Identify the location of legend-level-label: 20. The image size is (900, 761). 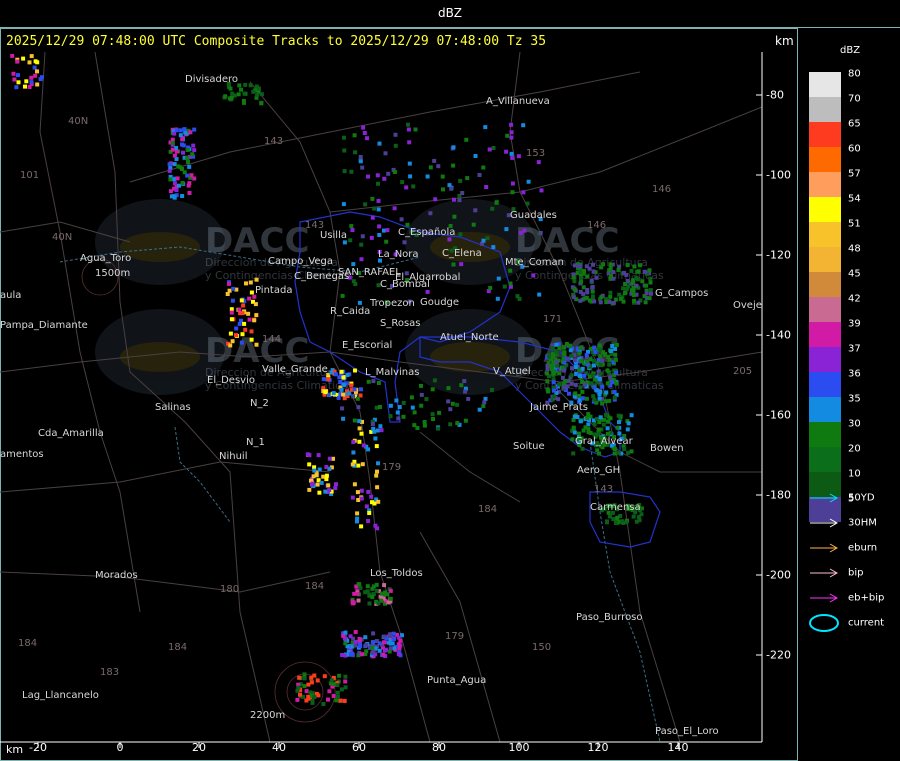
(854, 449).